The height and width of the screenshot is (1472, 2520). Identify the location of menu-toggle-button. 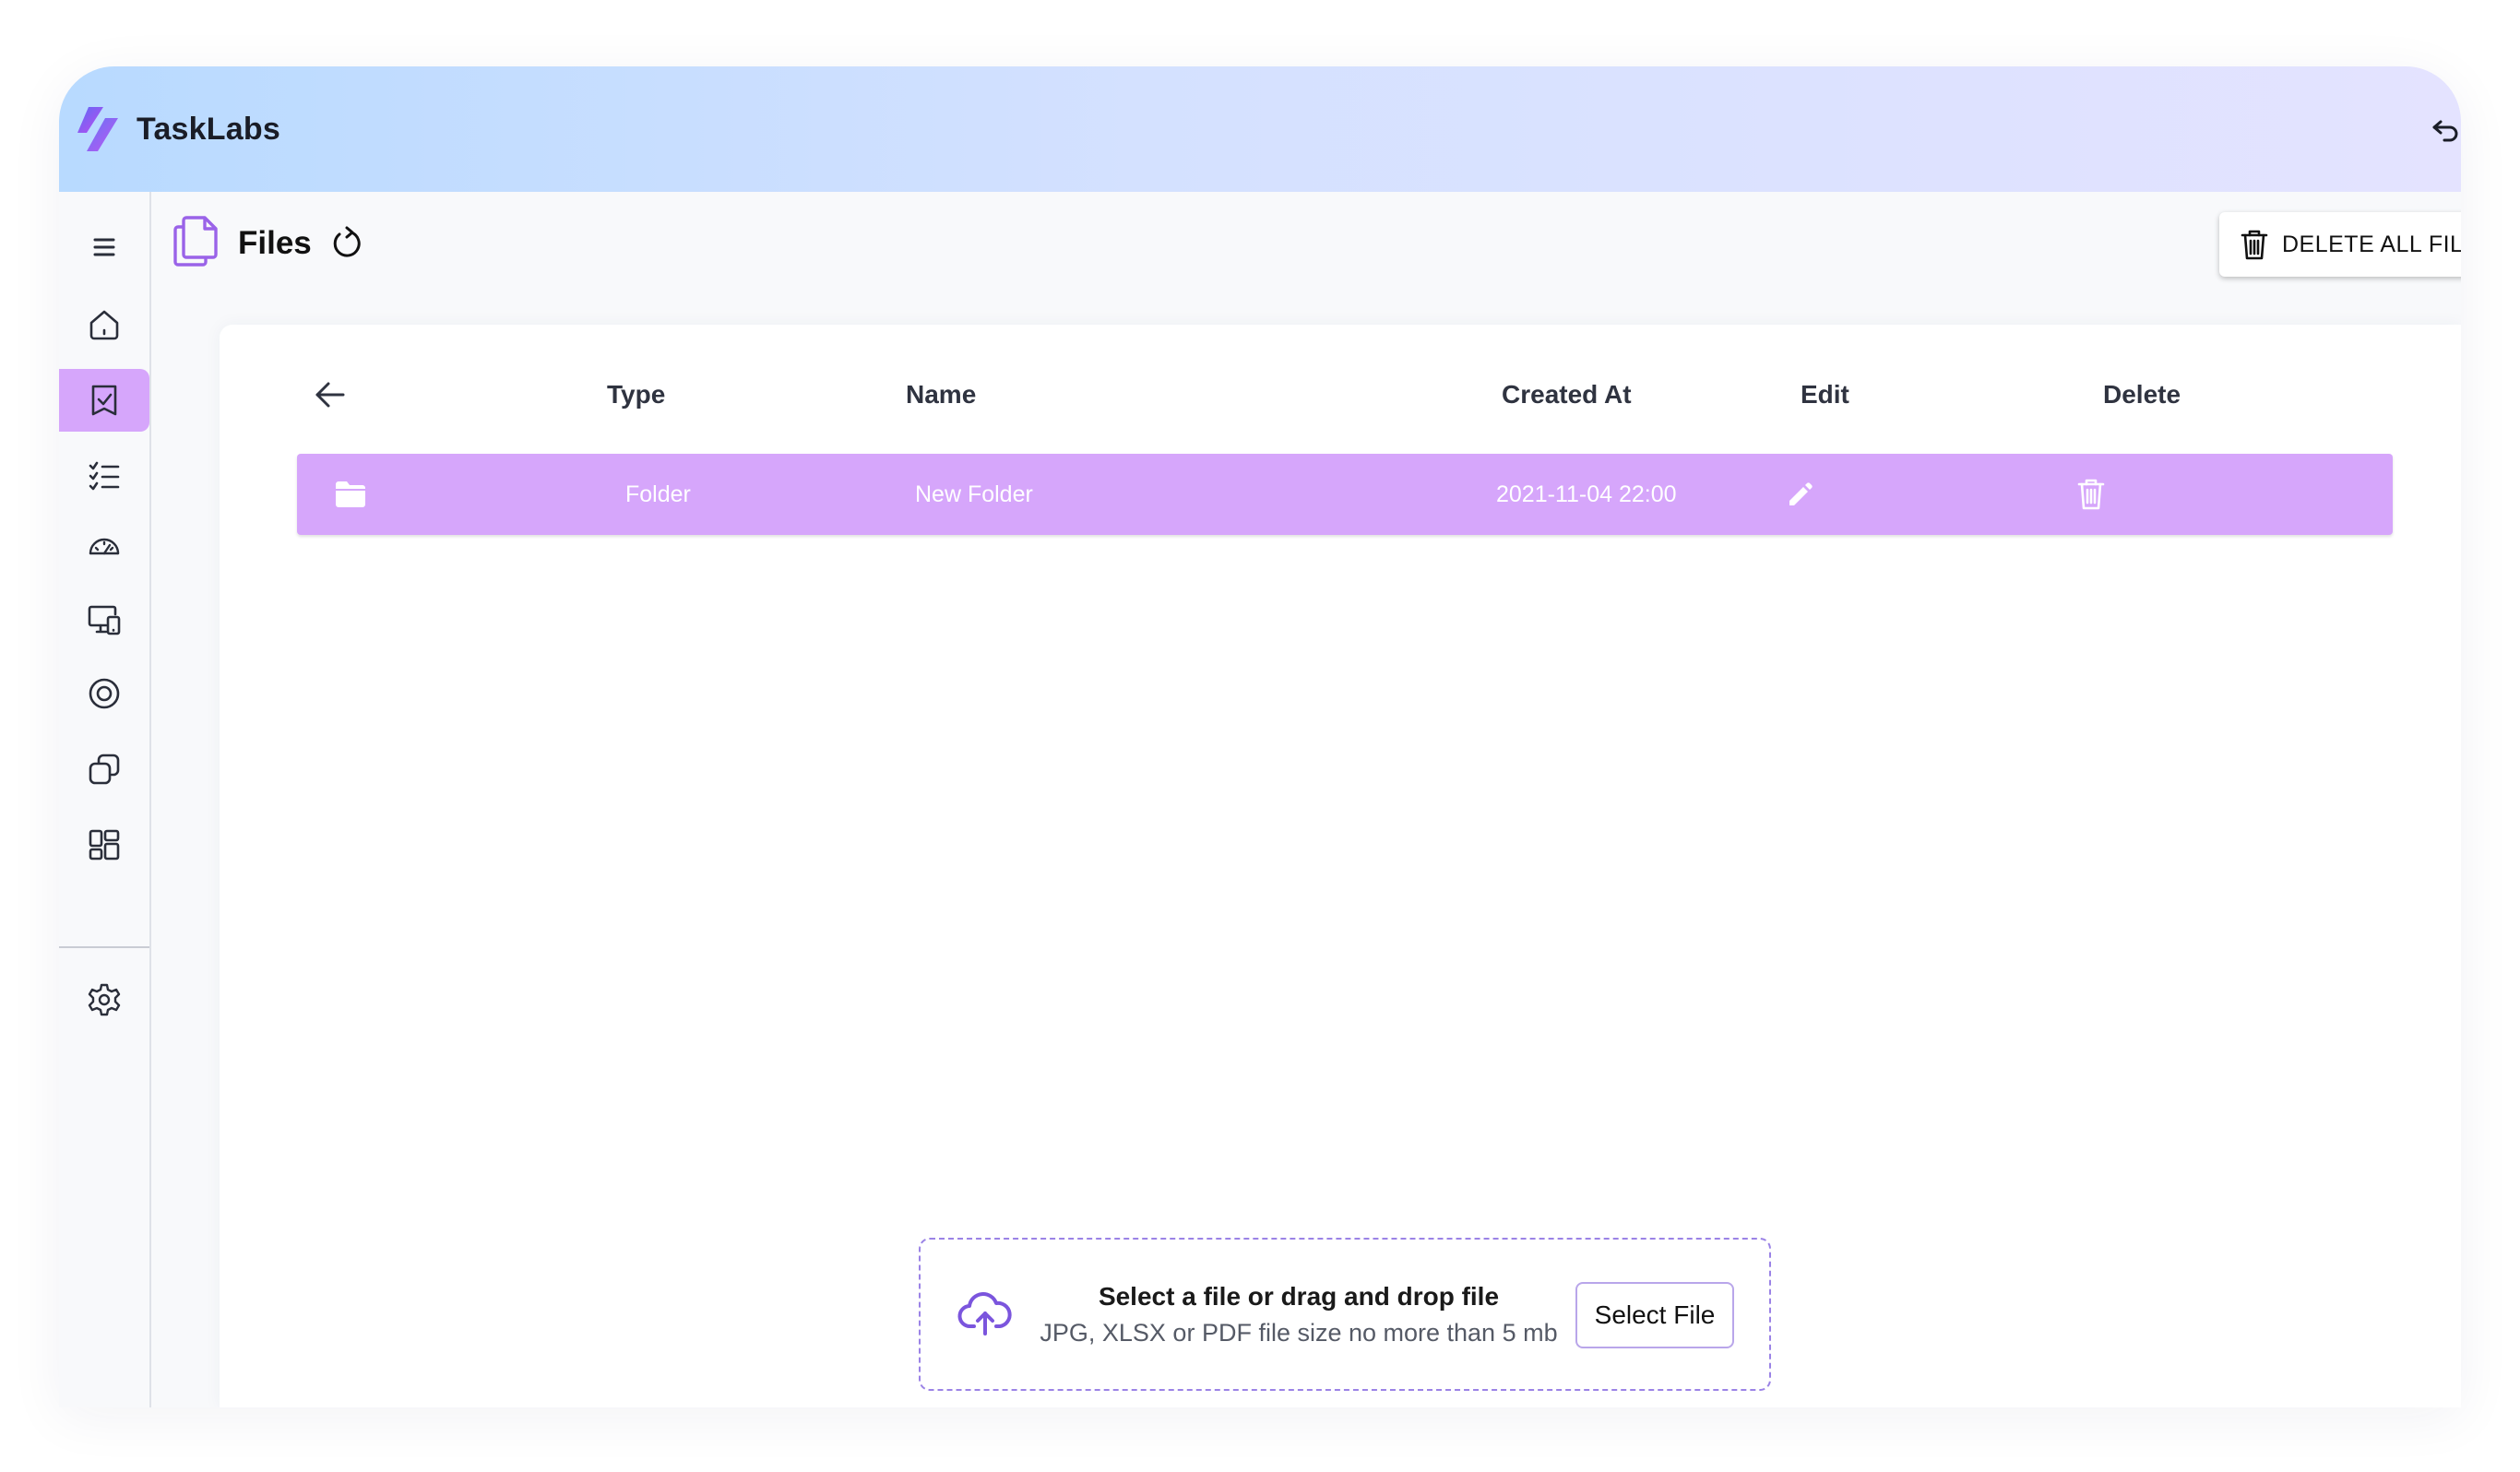
(104, 248).